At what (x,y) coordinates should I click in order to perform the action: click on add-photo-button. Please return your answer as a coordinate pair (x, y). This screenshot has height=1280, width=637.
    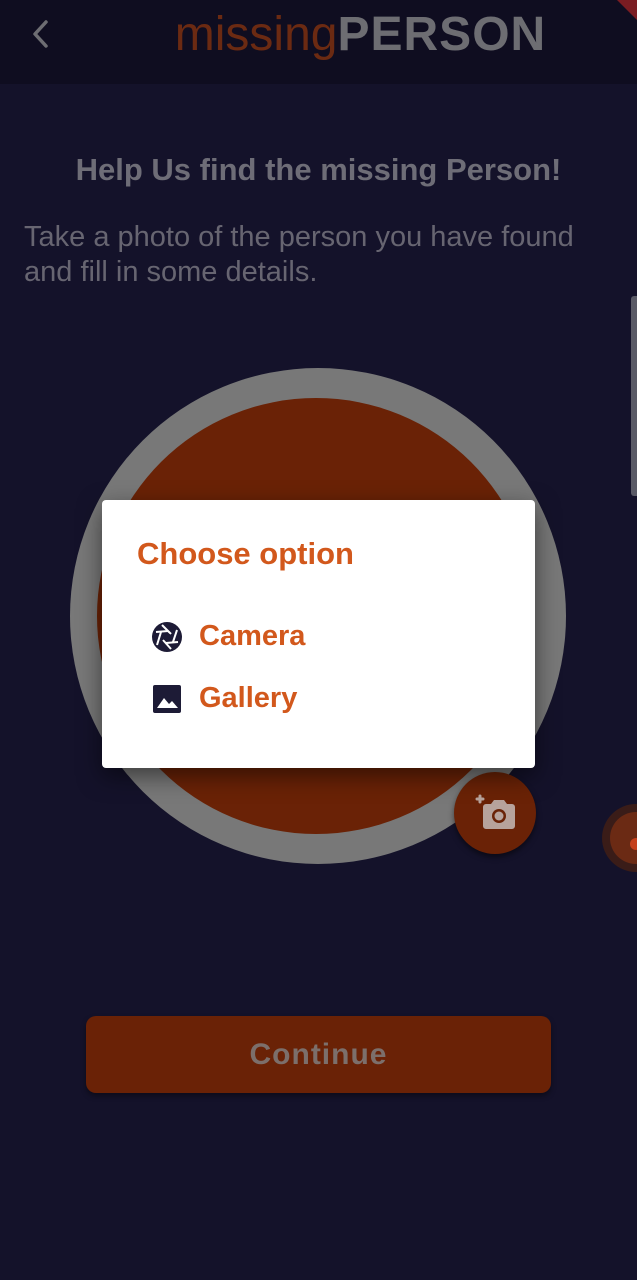
    Looking at the image, I should click on (495, 813).